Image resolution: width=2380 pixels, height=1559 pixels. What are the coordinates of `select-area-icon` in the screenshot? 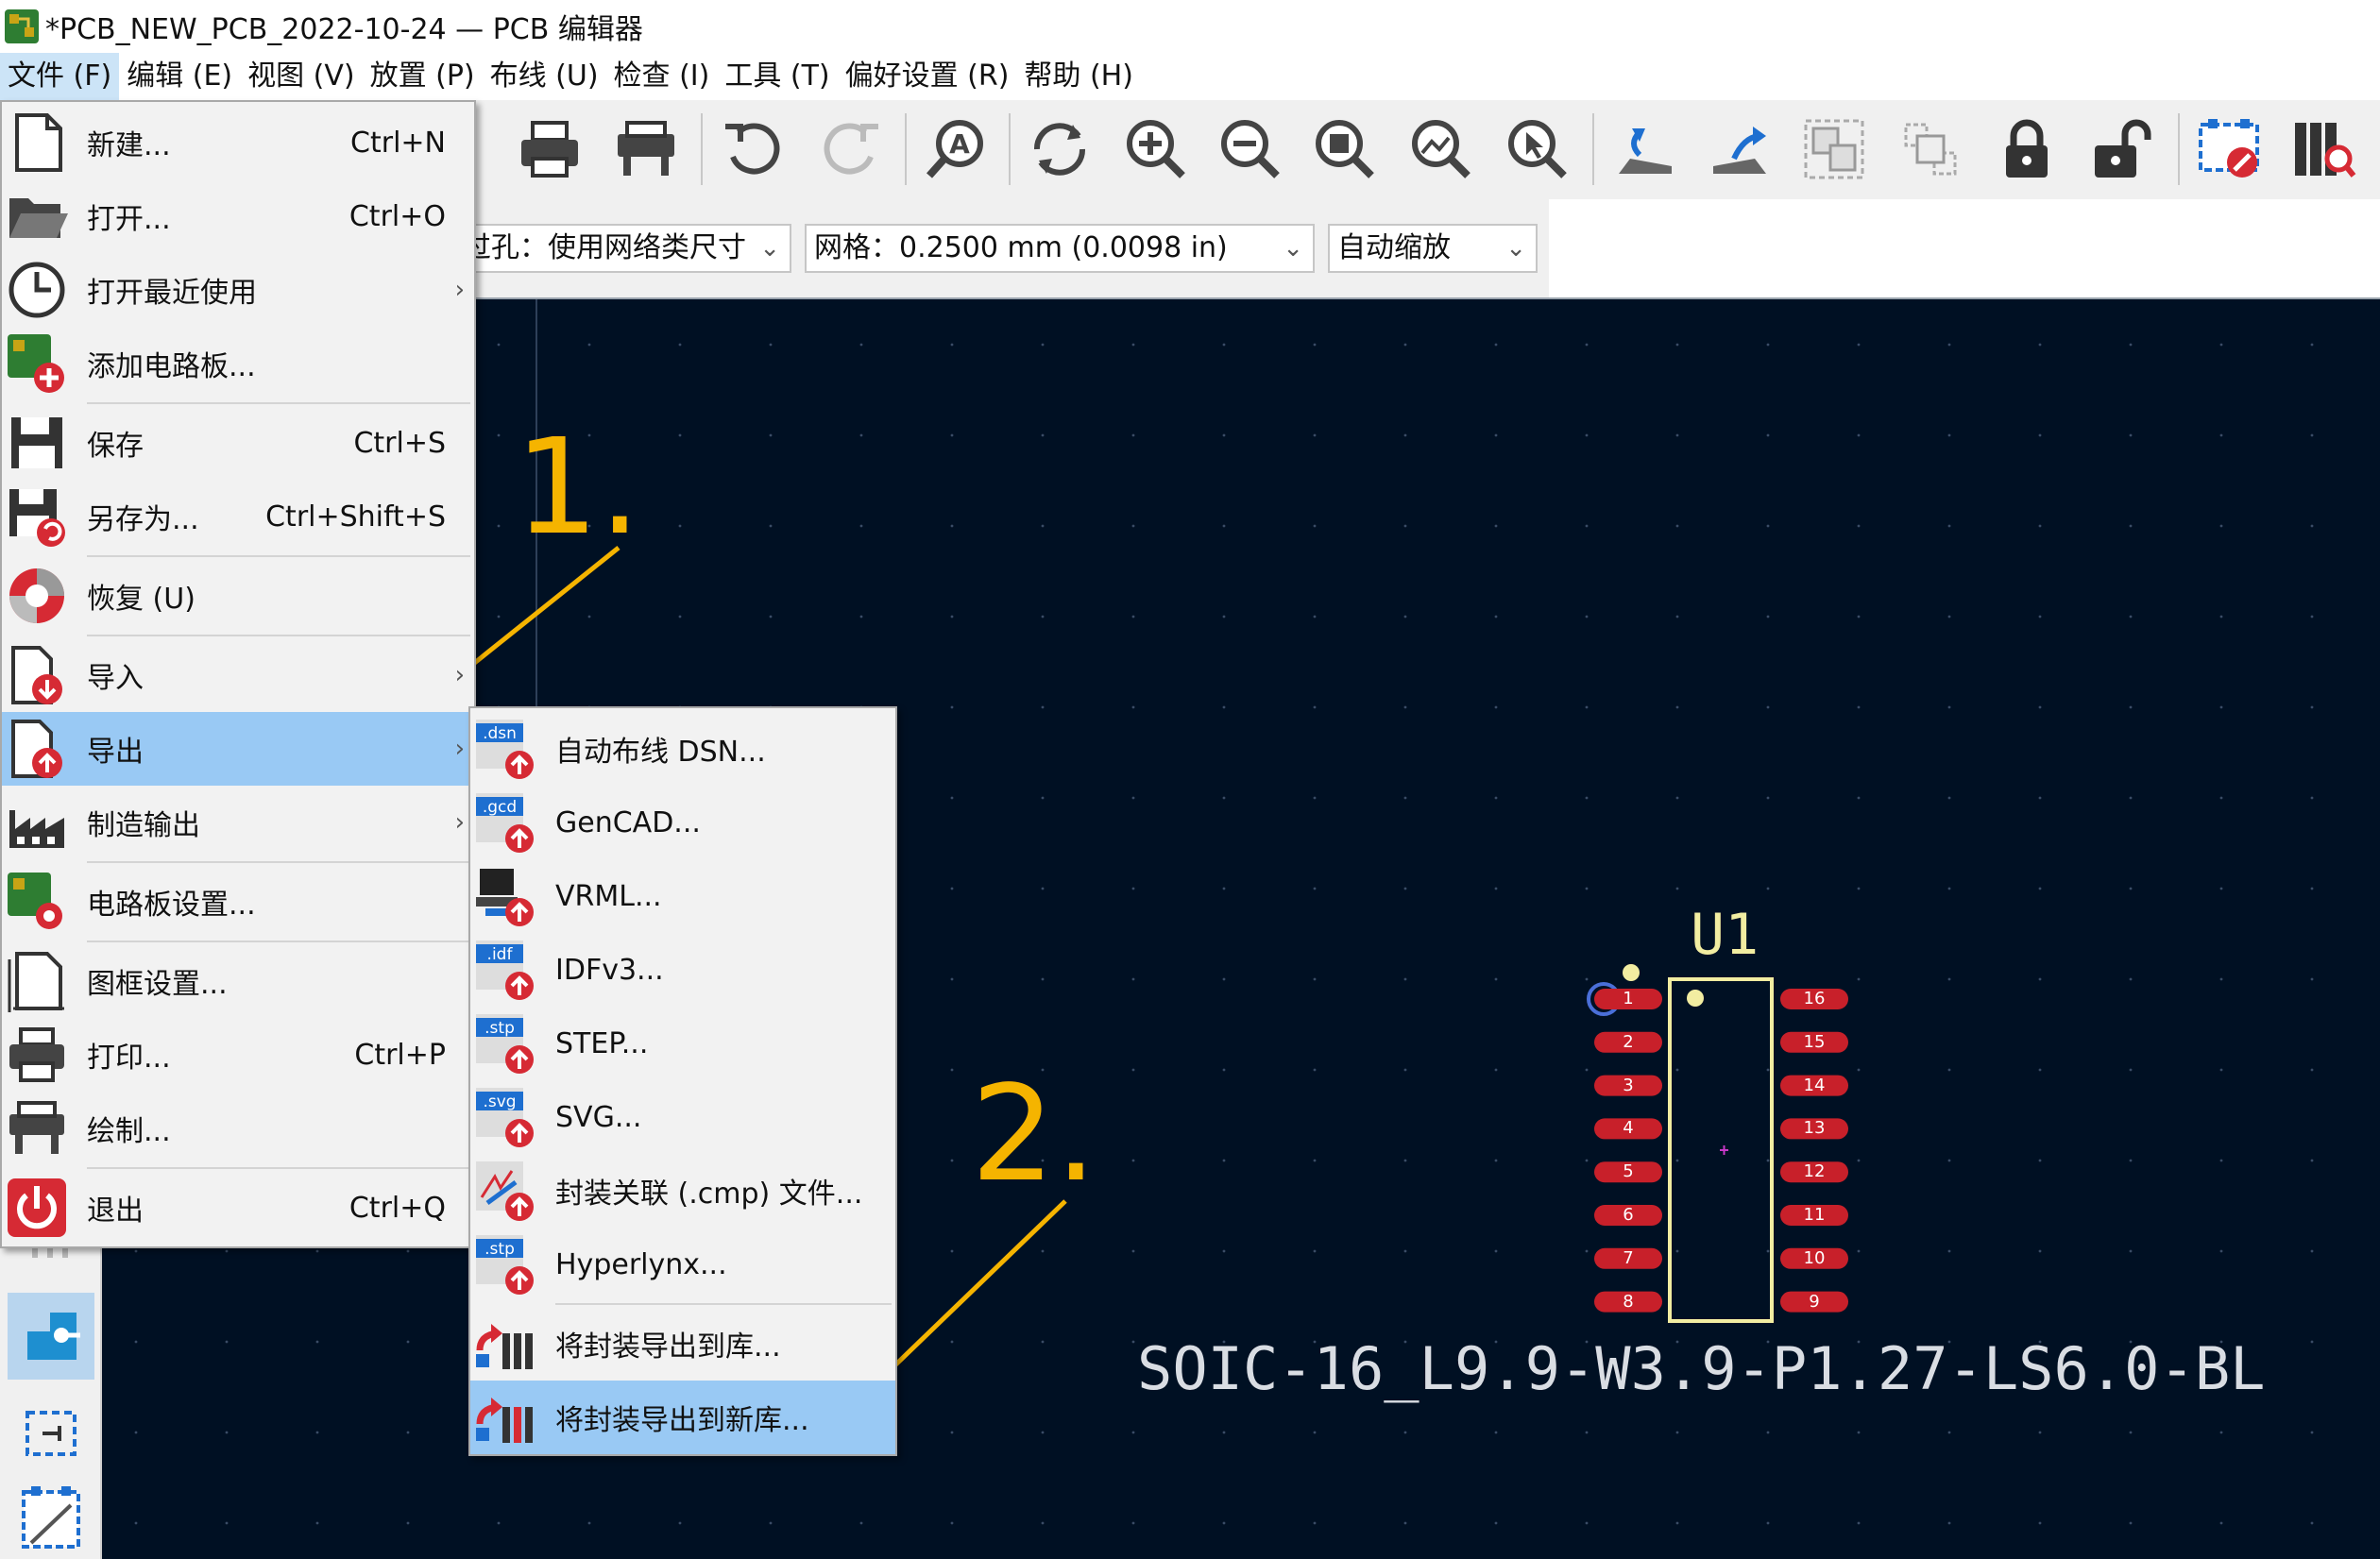 It's located at (51, 1433).